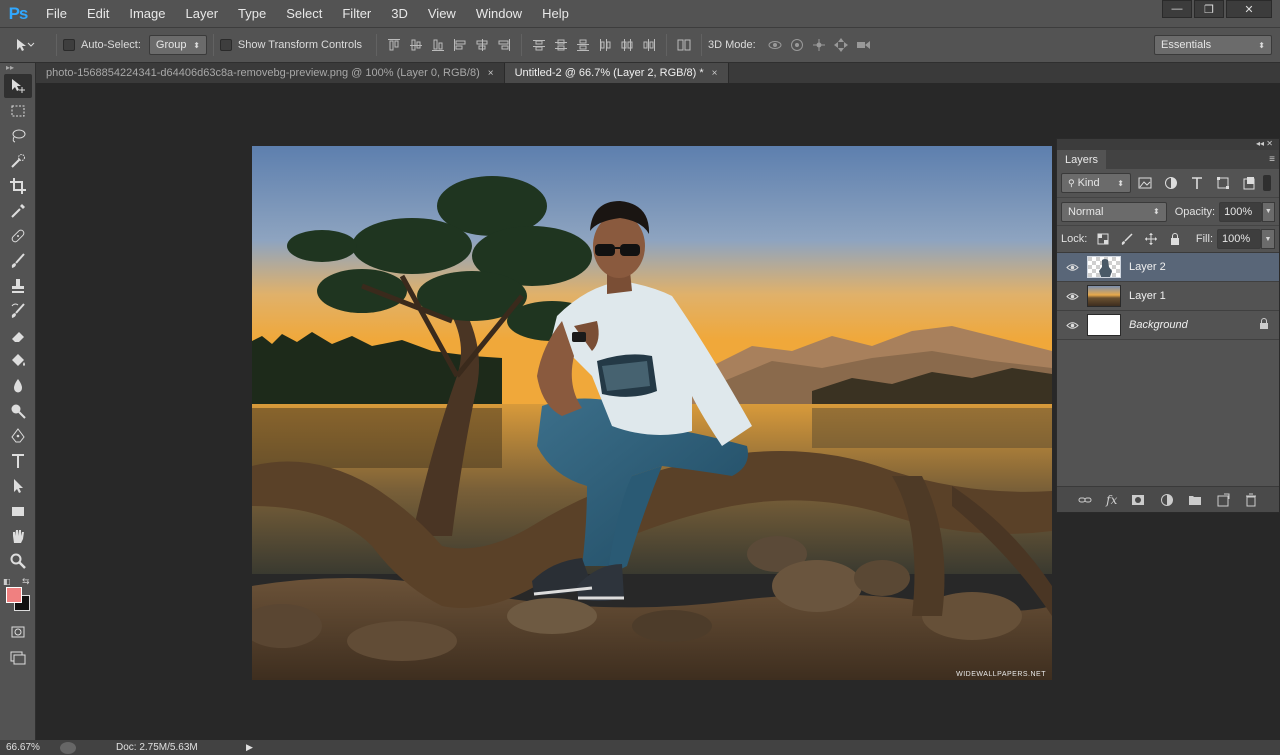 Image resolution: width=1280 pixels, height=755 pixels. I want to click on workspace-dropdown: Essentials ⬍, so click(1213, 45).